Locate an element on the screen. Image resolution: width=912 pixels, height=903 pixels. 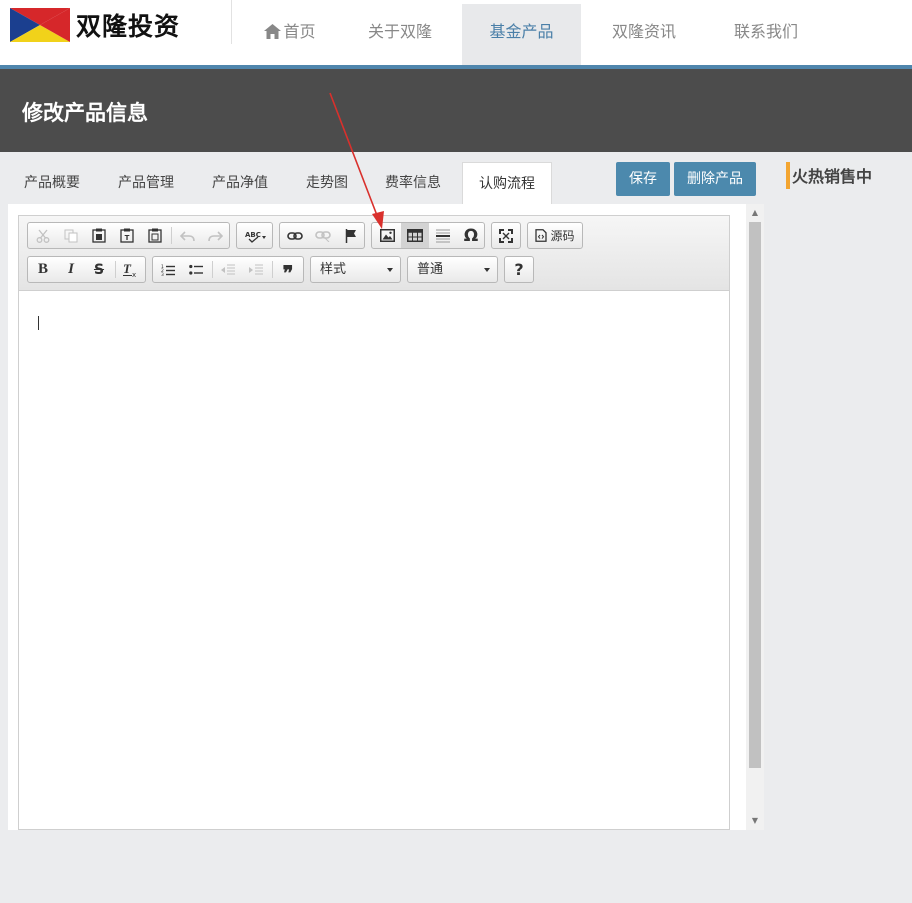
top-nav: 双隆投资 首页 关于双隆 基金产品 双隆资讯 联系我们 is located at coordinates (456, 32).